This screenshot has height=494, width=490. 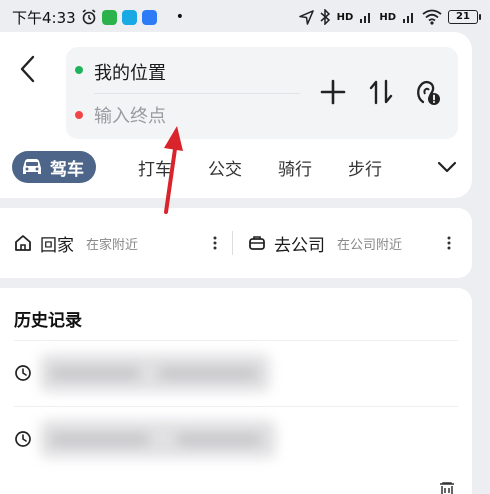 What do you see at coordinates (299, 245) in the screenshot?
I see `go-work-label: 去公司` at bounding box center [299, 245].